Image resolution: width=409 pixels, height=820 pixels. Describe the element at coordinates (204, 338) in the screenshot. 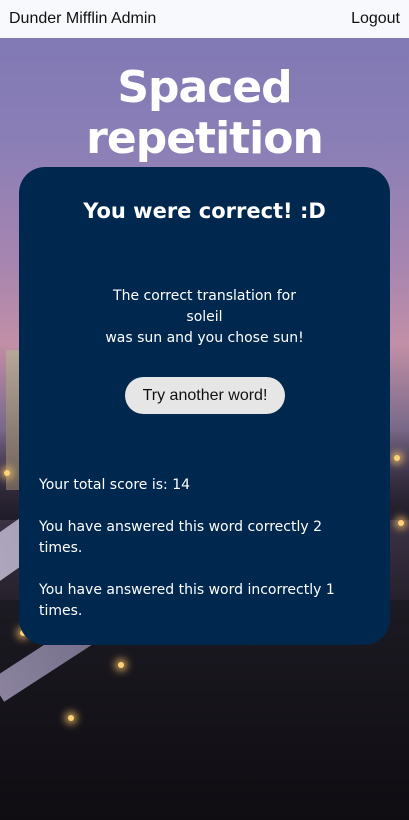

I see `feedback-line-answer: was sun and you chose sun!` at that location.